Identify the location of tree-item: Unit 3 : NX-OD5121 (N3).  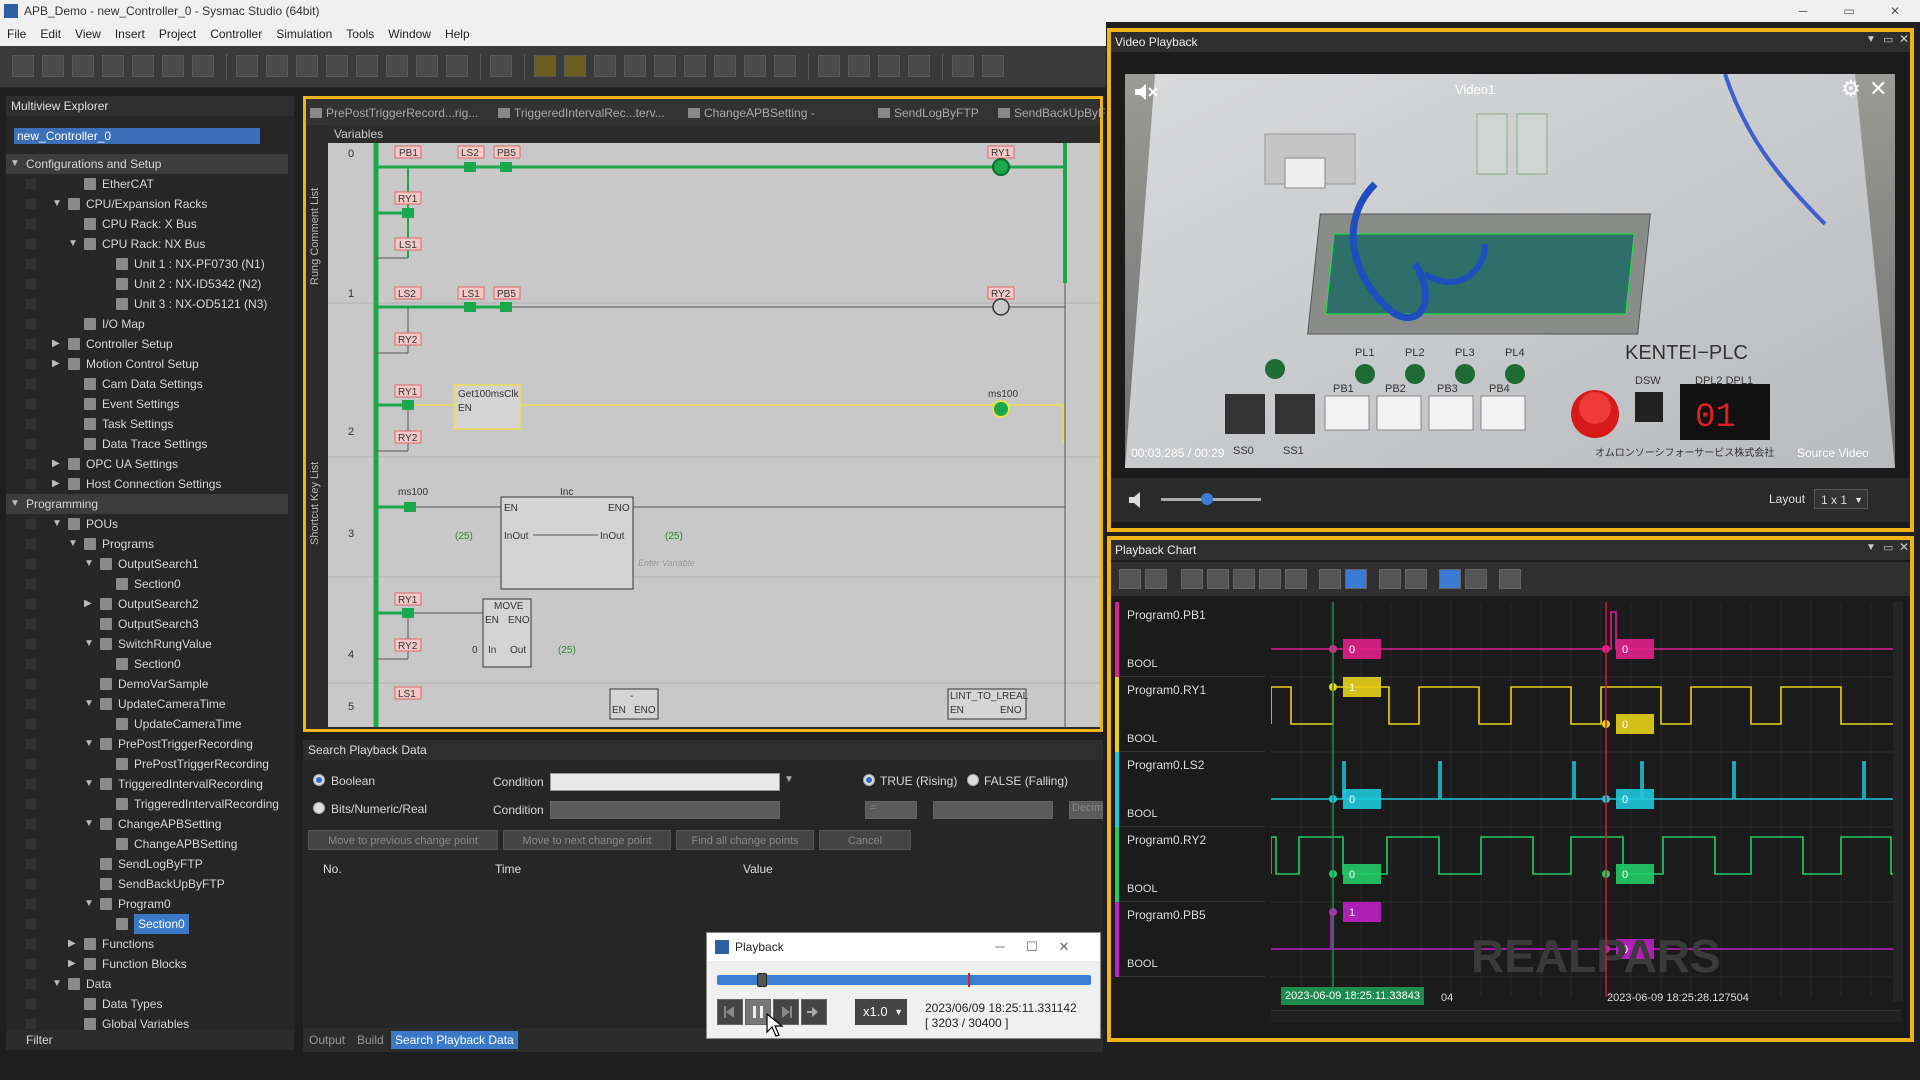
(147, 304).